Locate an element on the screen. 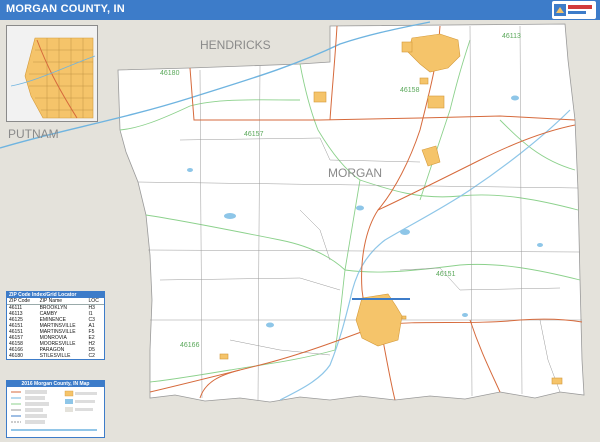 This screenshot has width=600, height=442. zip-label: 46113 is located at coordinates (511, 36).